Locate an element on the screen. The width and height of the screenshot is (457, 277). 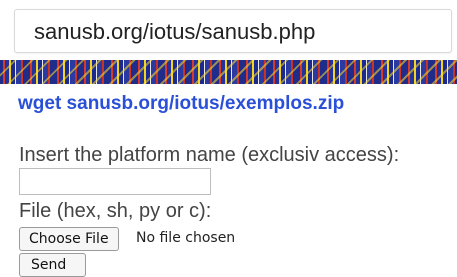
banner-pattern is located at coordinates (228, 72).